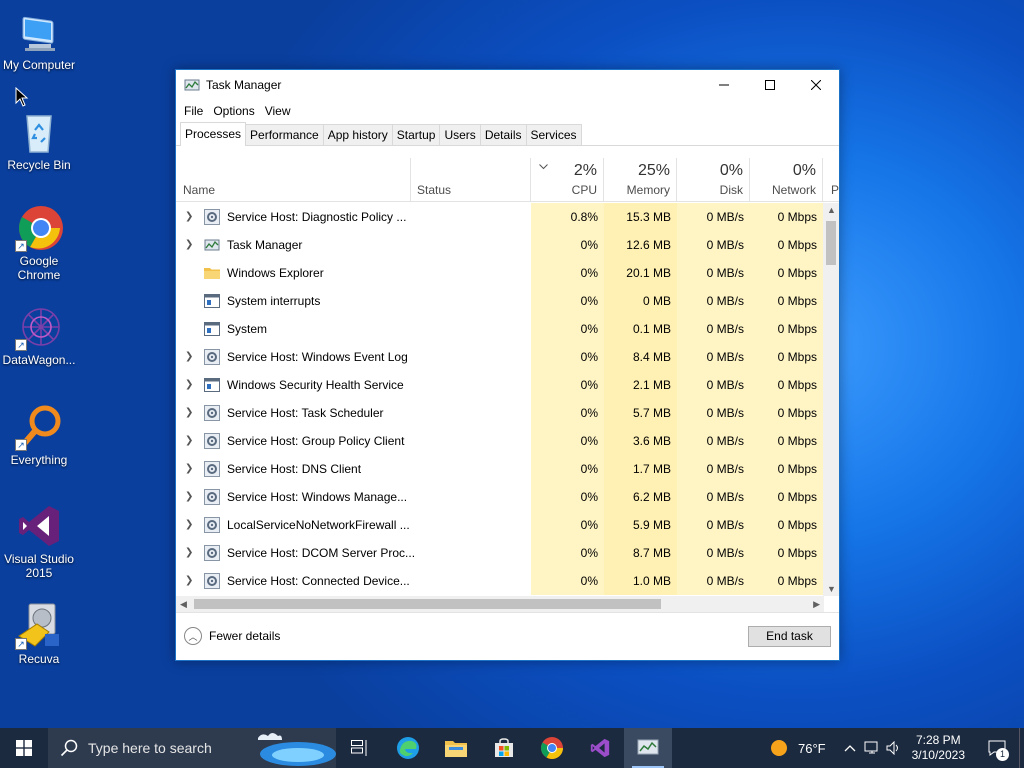 This screenshot has width=1024, height=768. I want to click on minimize-button, so click(724, 85).